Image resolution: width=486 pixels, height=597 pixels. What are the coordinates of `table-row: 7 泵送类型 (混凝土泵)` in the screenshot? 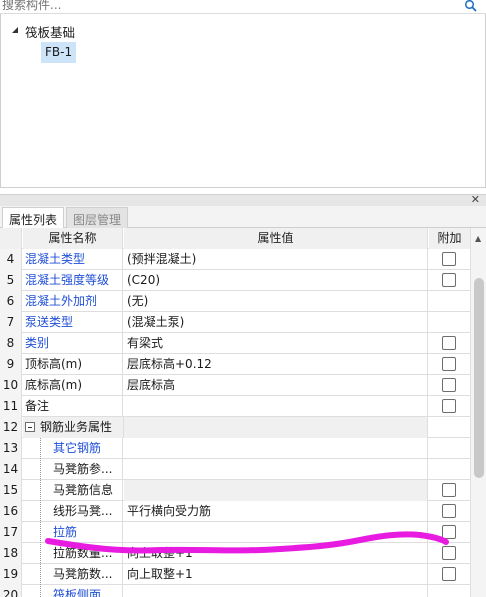 It's located at (235, 322).